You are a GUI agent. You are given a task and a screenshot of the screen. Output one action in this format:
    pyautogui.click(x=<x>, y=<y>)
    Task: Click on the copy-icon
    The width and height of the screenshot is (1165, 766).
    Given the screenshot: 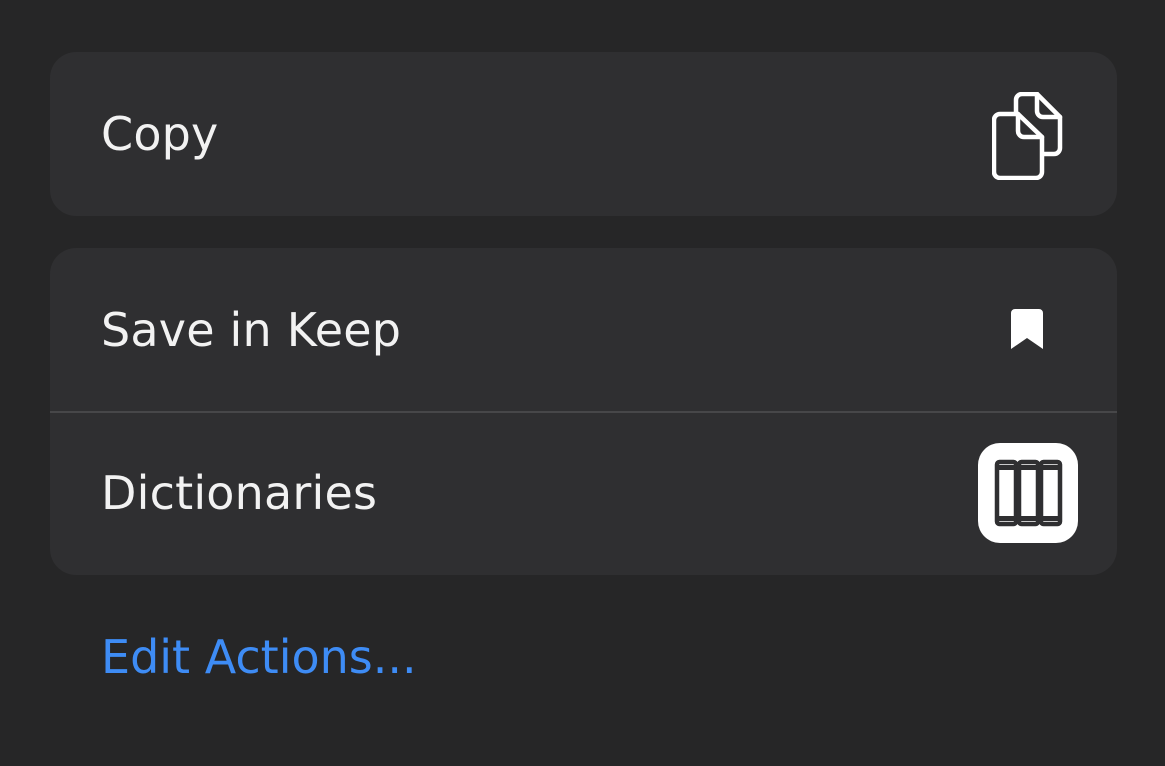 What is the action you would take?
    pyautogui.click(x=1027, y=136)
    